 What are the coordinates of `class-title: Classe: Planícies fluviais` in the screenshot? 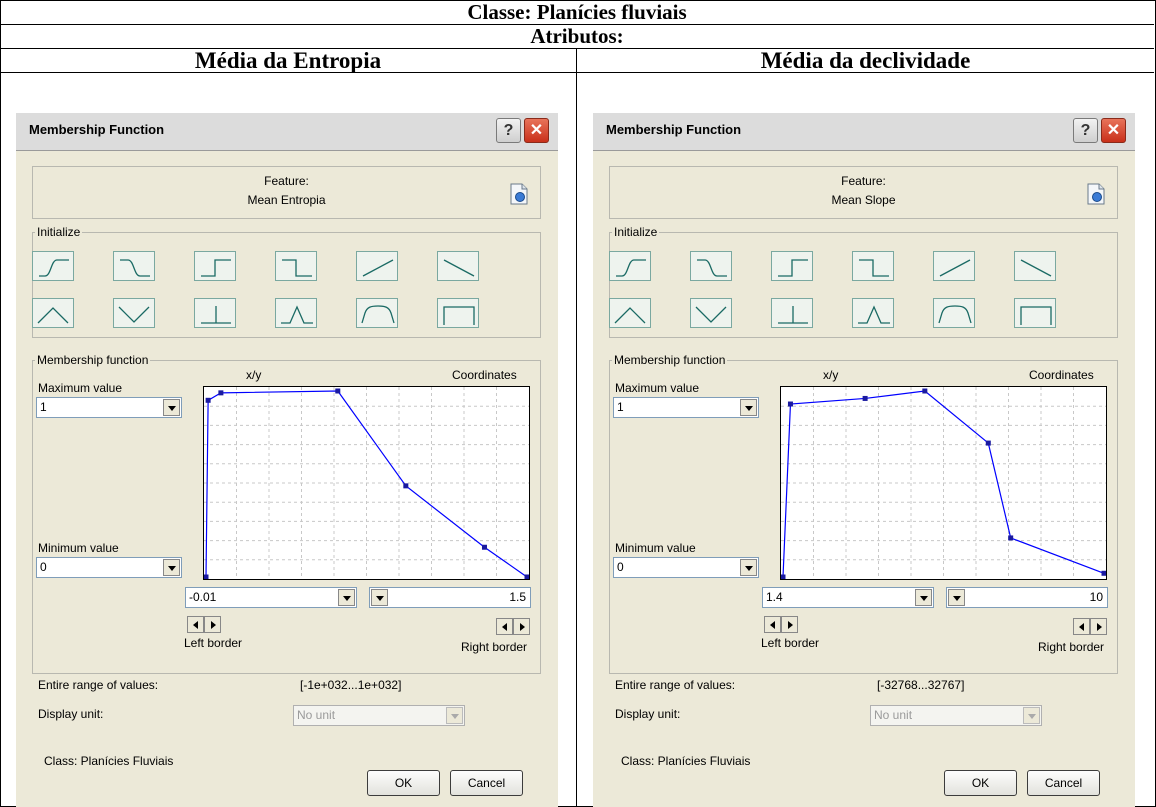 It's located at (577, 12).